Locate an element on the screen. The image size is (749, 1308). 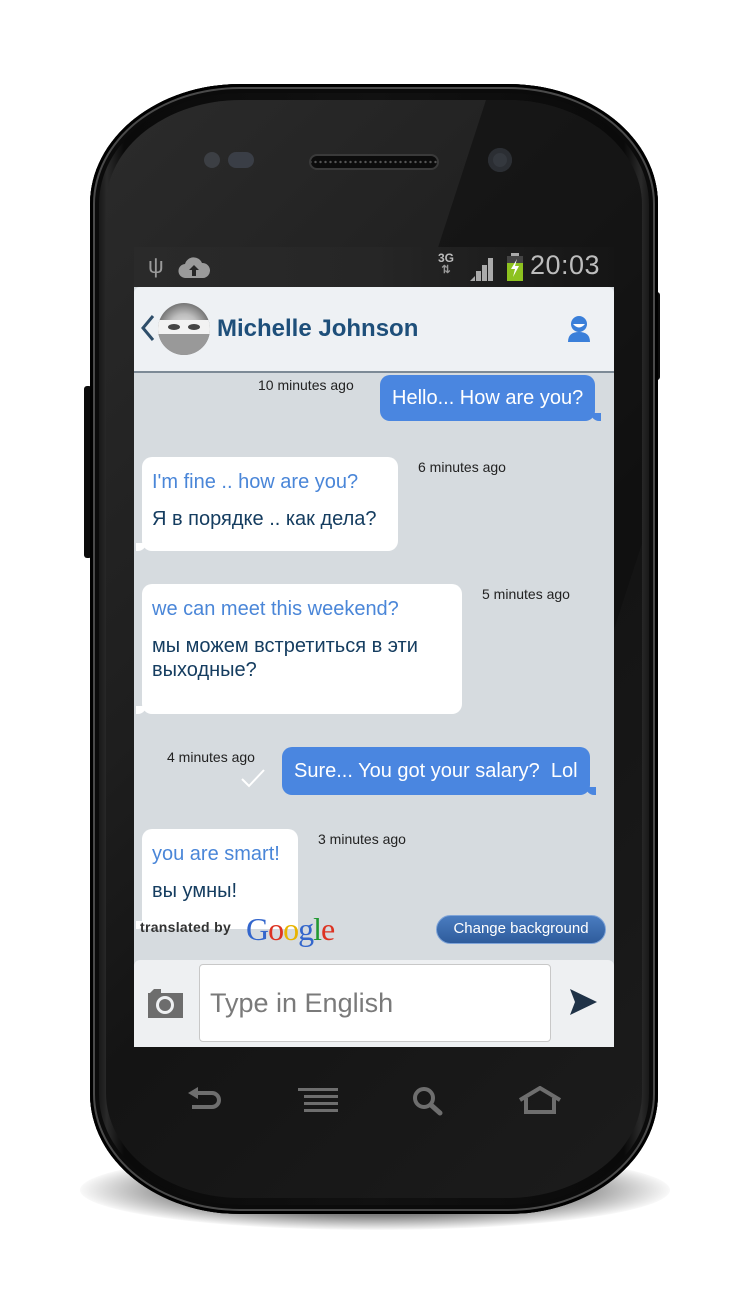
chat-header: Michelle Johnson is located at coordinates (374, 330).